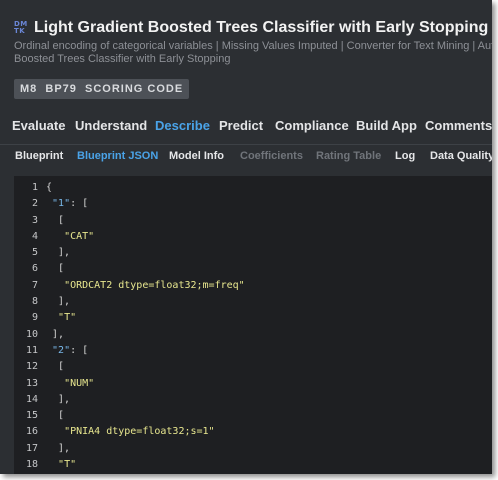 Image resolution: width=498 pixels, height=480 pixels. I want to click on tab-comments: Comments, so click(458, 128).